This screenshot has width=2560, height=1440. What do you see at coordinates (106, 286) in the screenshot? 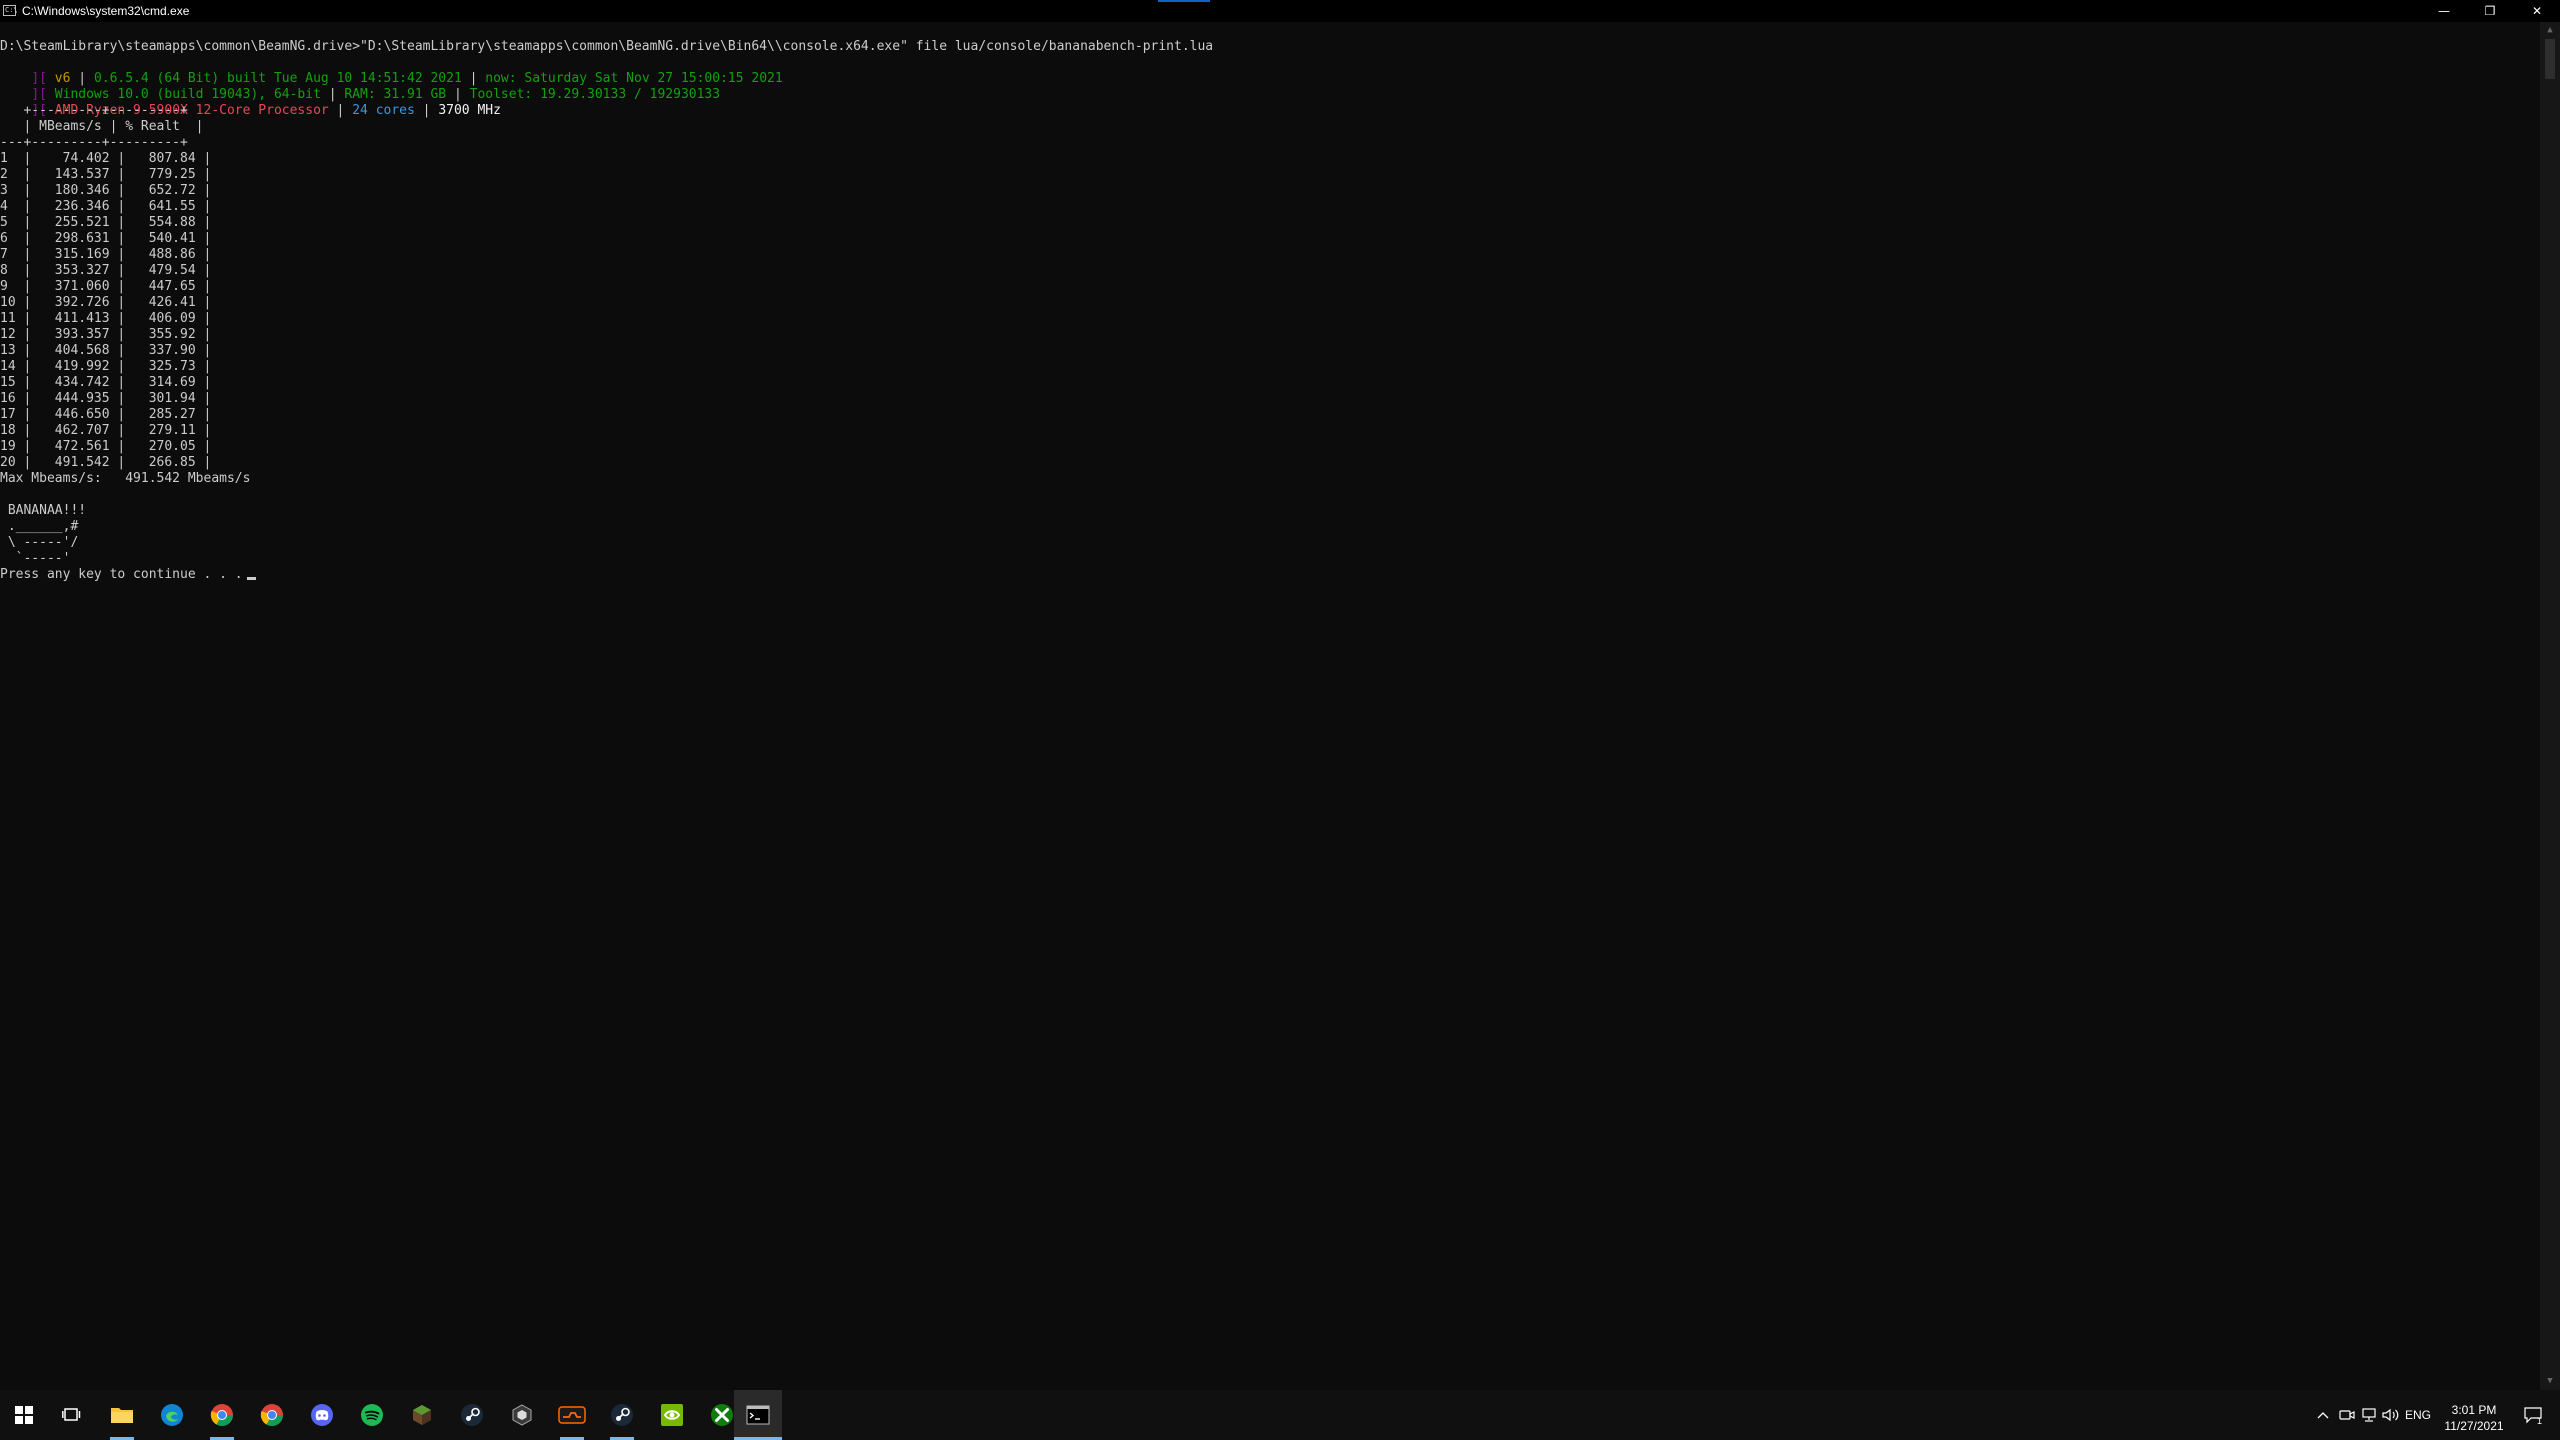
I see `table-row: 9 | 371.060 | 447.65 |` at bounding box center [106, 286].